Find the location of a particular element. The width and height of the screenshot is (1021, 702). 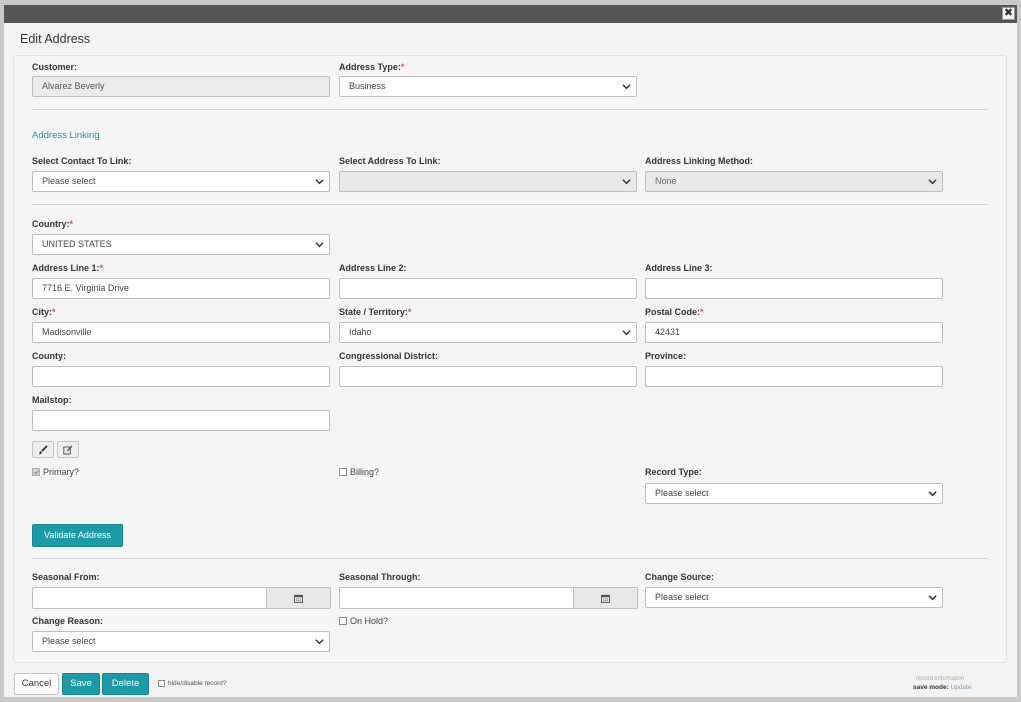

address-line1-label: Address Line 1:* is located at coordinates (68, 268).